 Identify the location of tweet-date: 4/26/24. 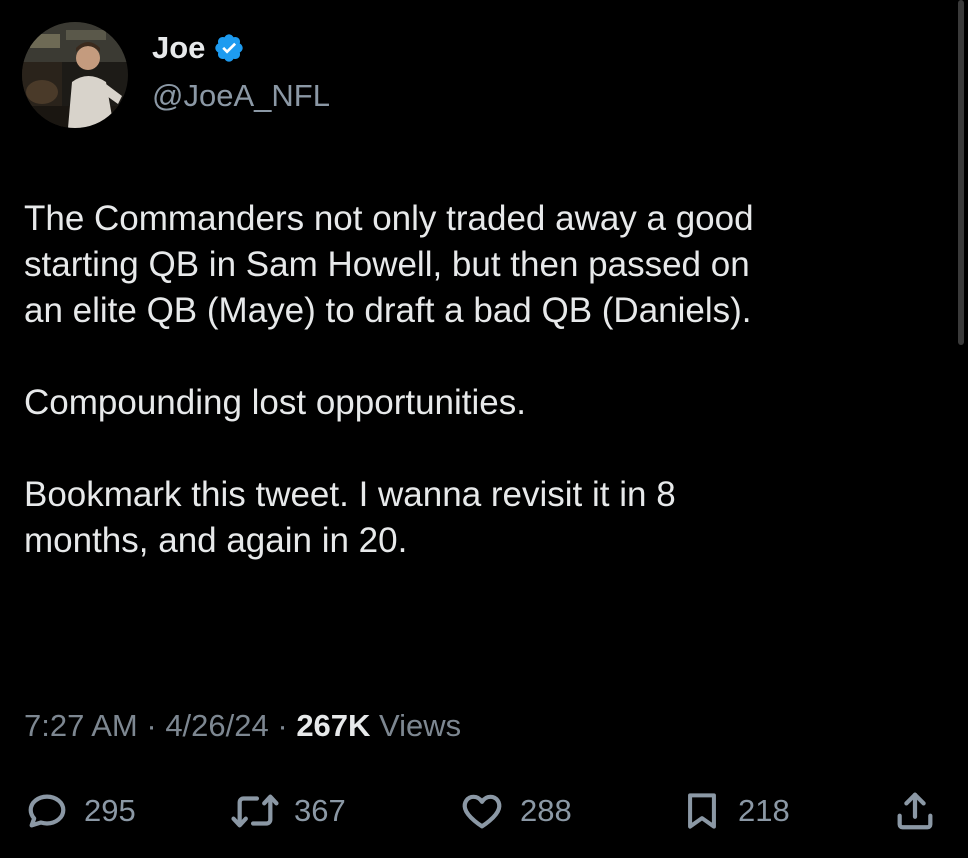
(216, 725).